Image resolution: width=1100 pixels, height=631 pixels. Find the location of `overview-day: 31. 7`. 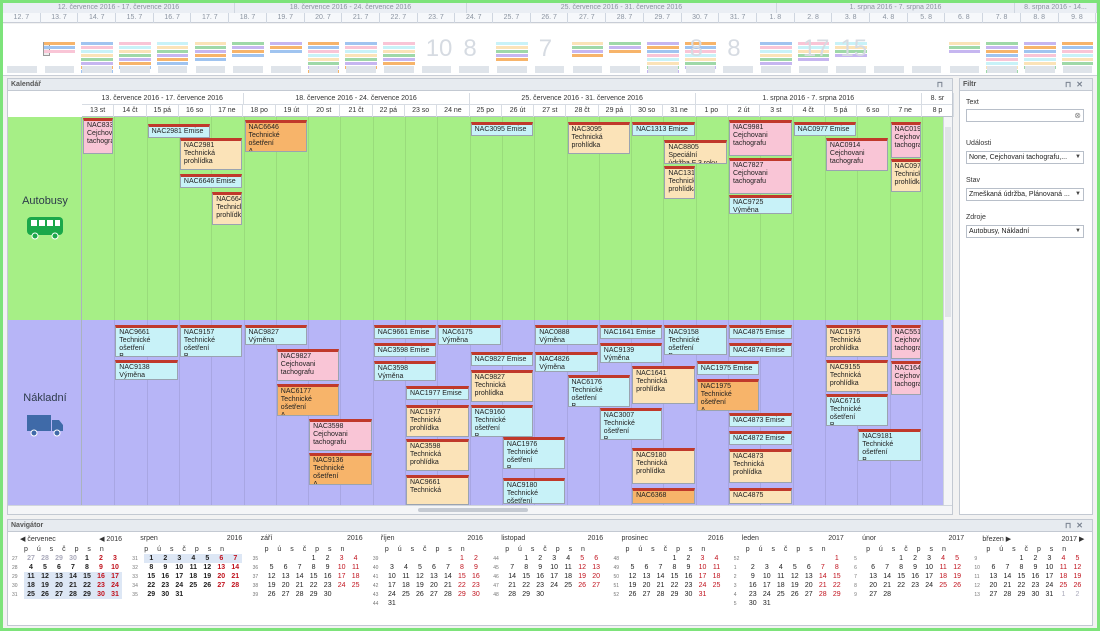

overview-day: 31. 7 is located at coordinates (738, 18).